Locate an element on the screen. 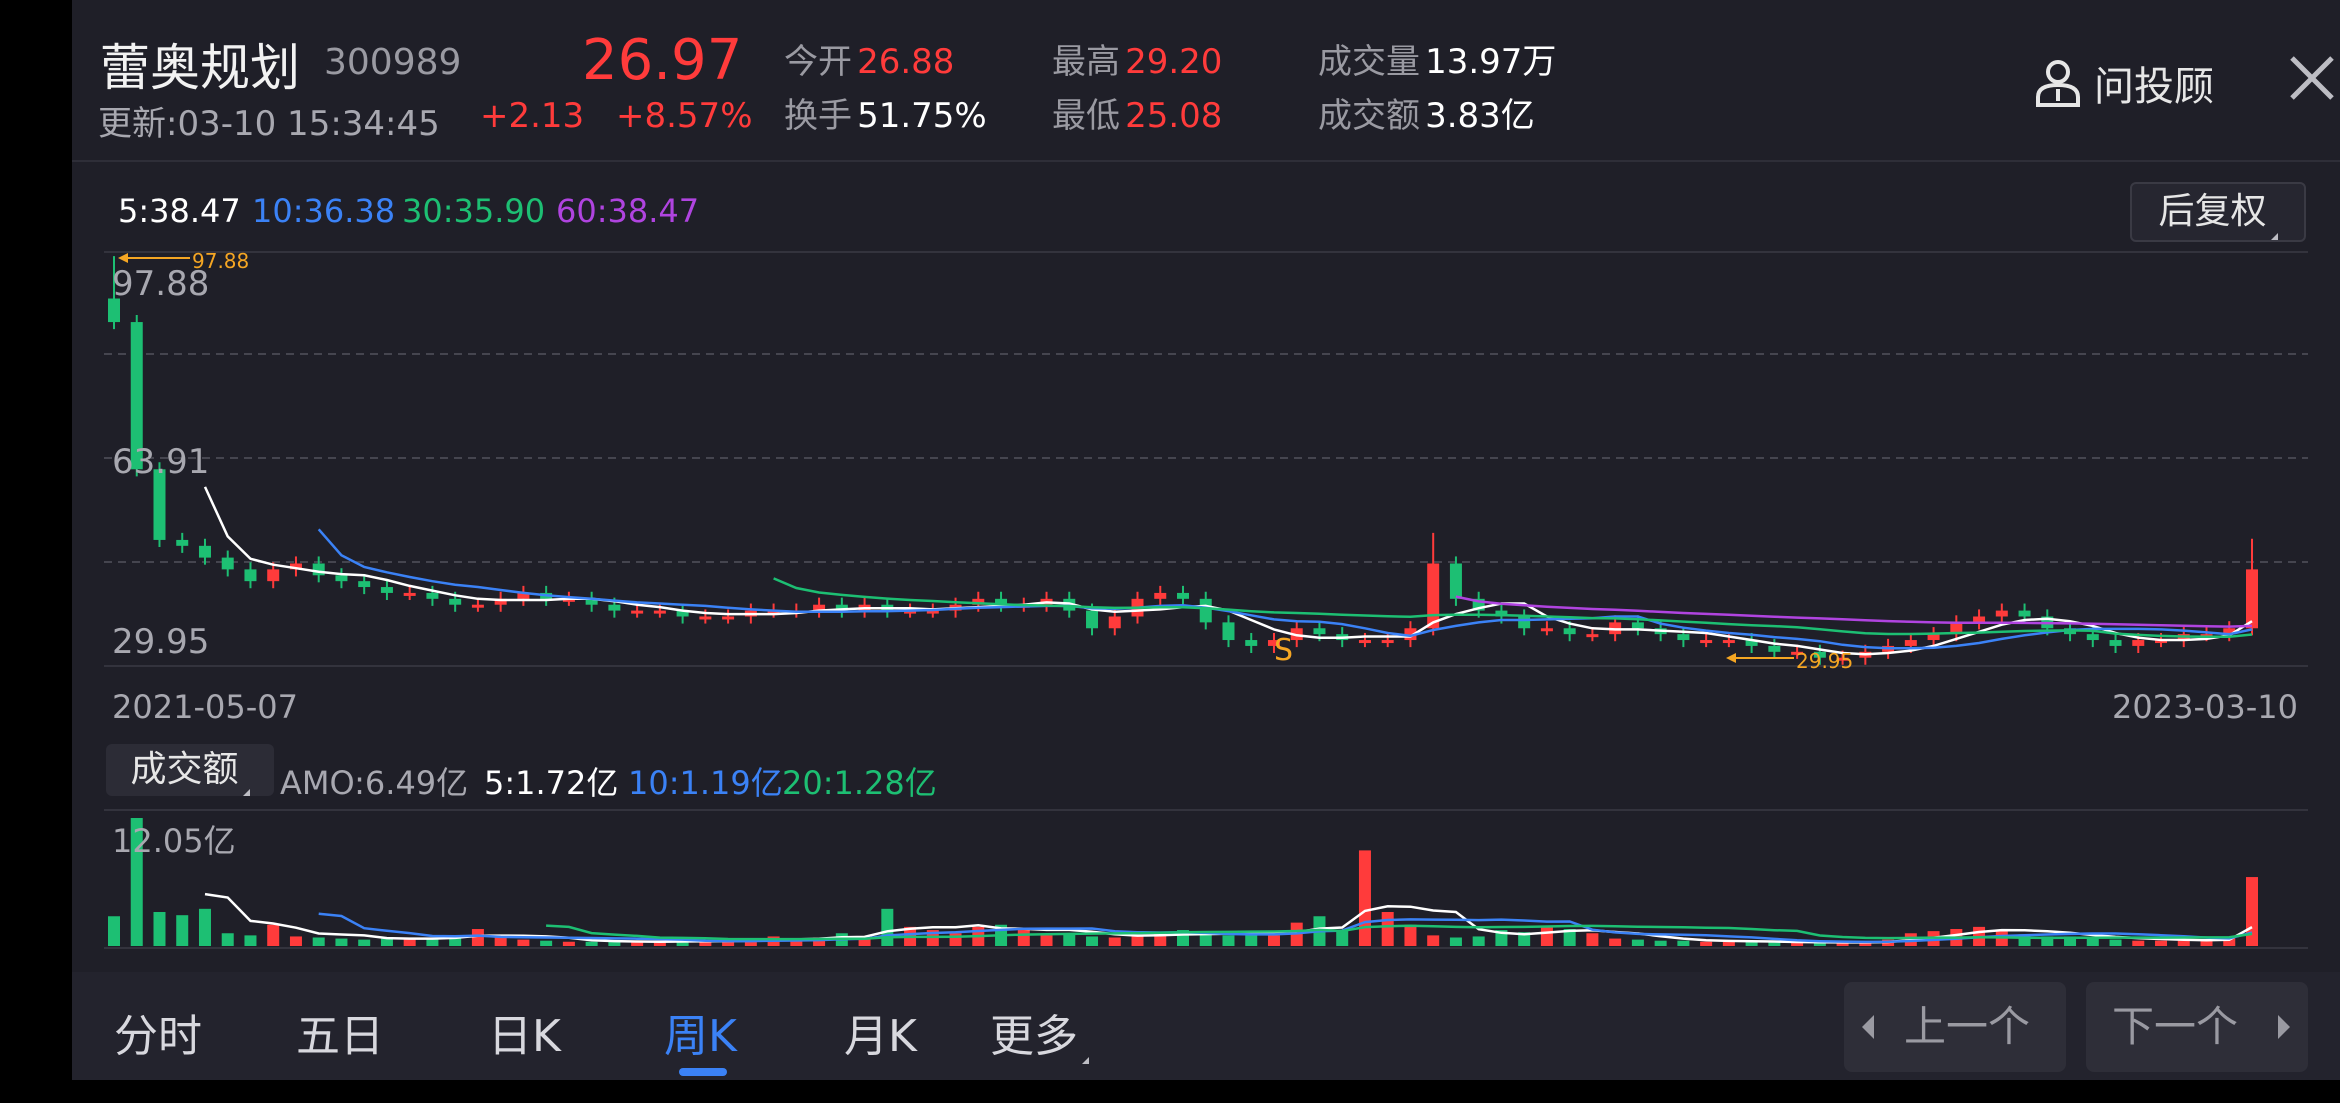 The image size is (2340, 1103). amount-top-label: 12.05亿 is located at coordinates (174, 841).